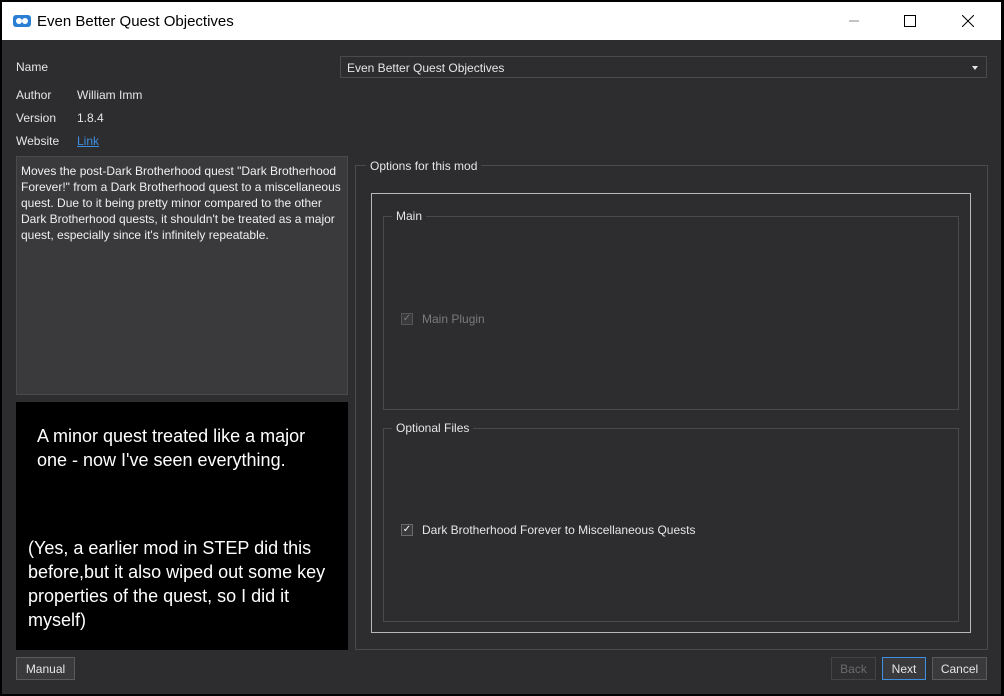  Describe the element at coordinates (32, 67) in the screenshot. I see `name-label: Name` at that location.